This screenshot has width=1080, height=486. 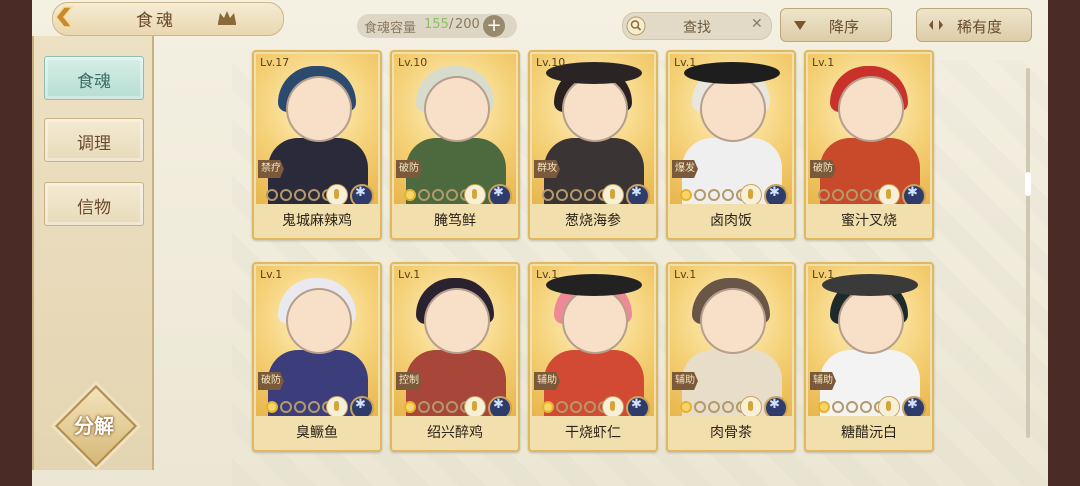 I want to click on sort-rarity-button: 稀有度, so click(x=974, y=25).